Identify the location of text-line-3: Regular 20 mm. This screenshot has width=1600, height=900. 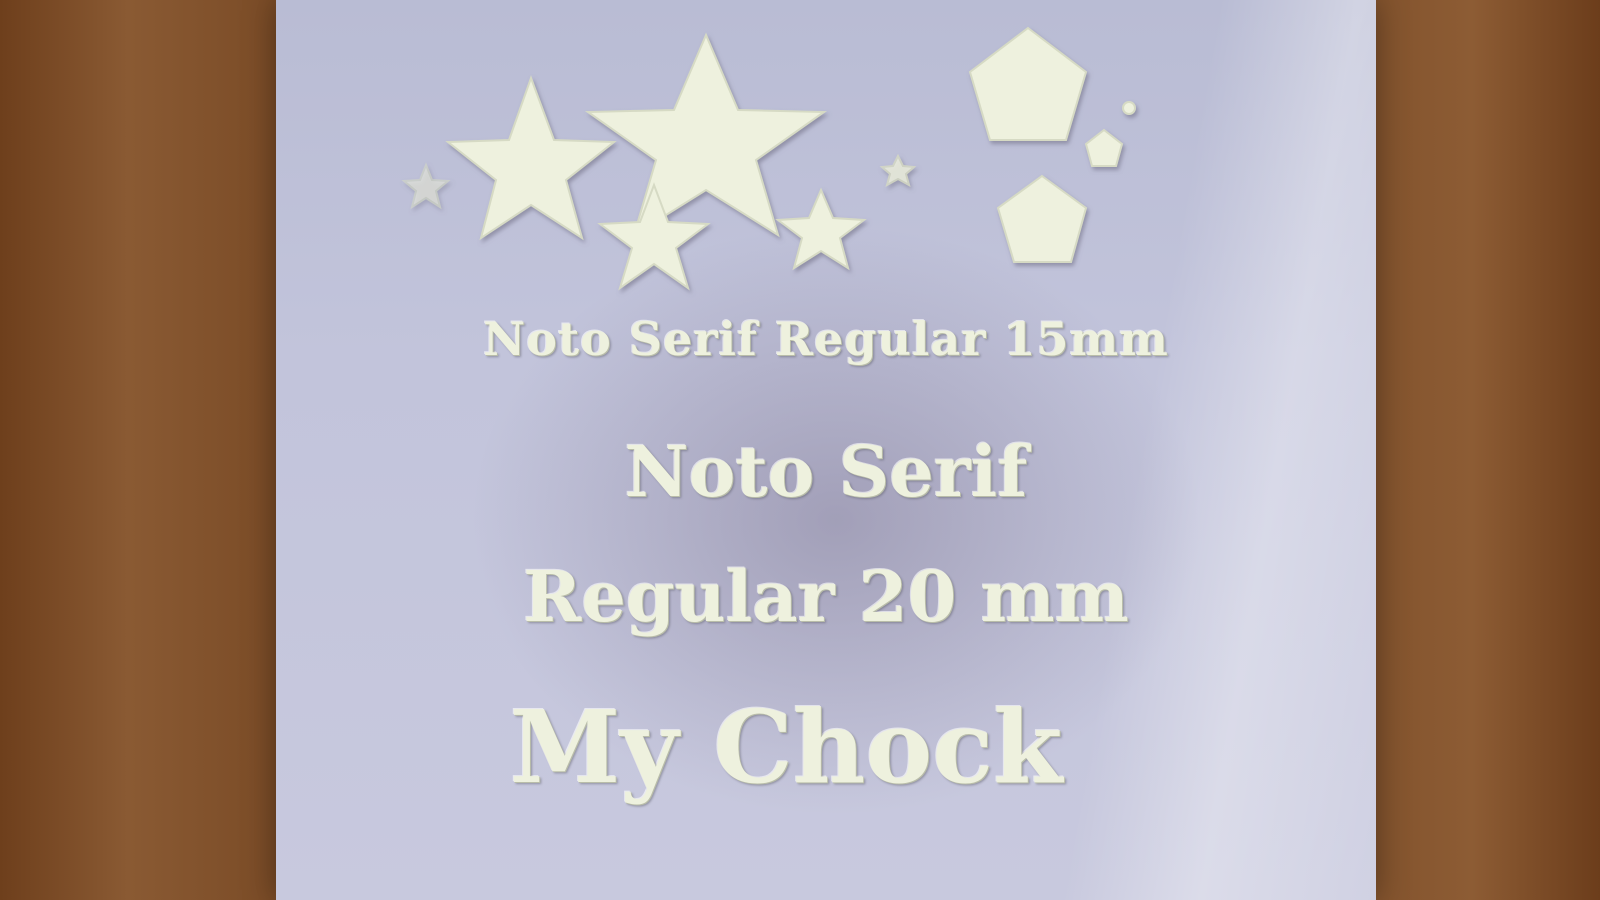
(826, 596).